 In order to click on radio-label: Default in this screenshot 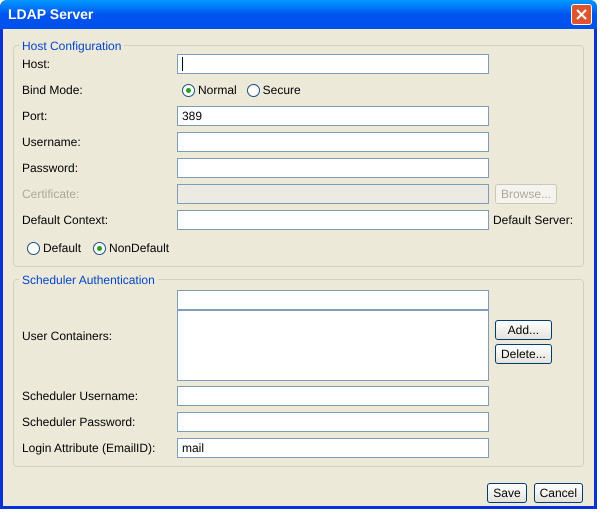, I will do `click(62, 248)`.